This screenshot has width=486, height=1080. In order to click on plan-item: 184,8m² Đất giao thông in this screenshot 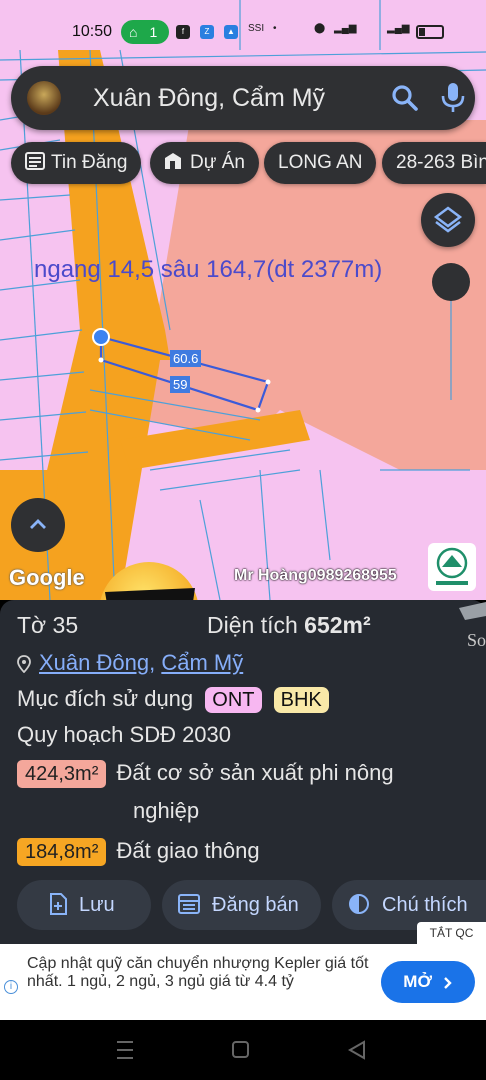, I will do `click(138, 852)`.